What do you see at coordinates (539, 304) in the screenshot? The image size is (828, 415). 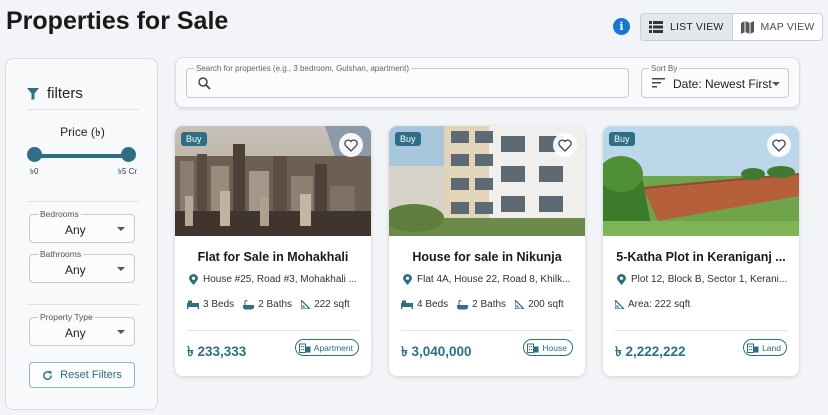 I see `area-stat: 200 sqft` at bounding box center [539, 304].